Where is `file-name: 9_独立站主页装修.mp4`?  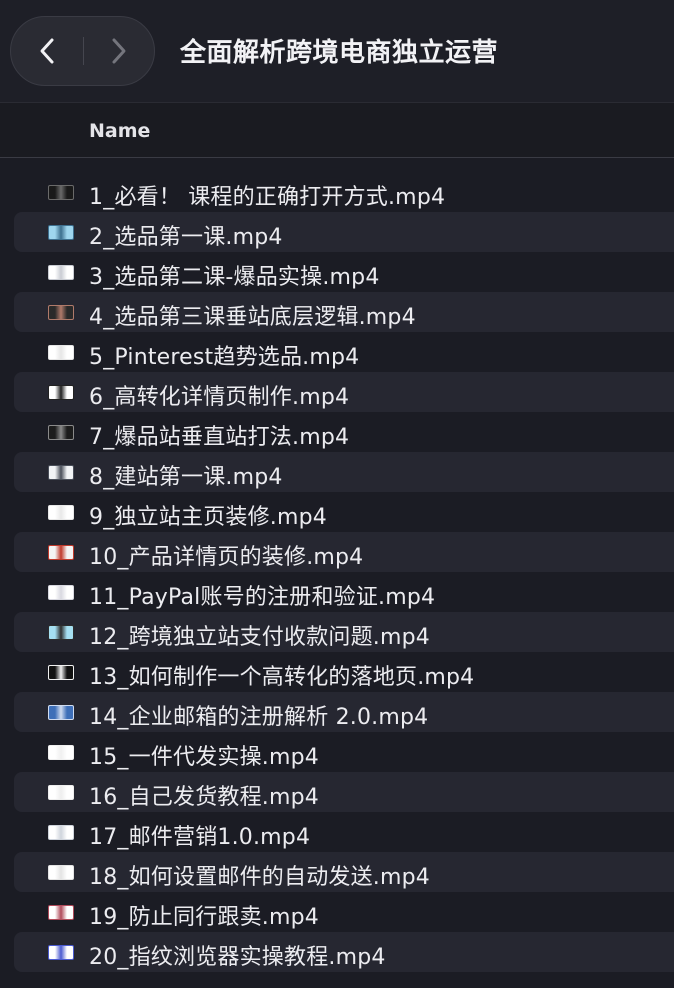 file-name: 9_独立站主页装修.mp4 is located at coordinates (208, 517).